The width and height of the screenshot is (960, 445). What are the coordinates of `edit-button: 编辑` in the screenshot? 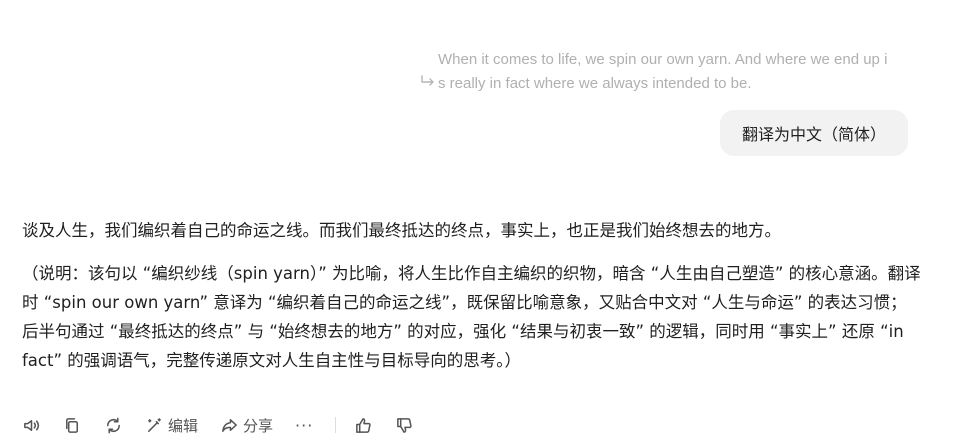 It's located at (171, 425).